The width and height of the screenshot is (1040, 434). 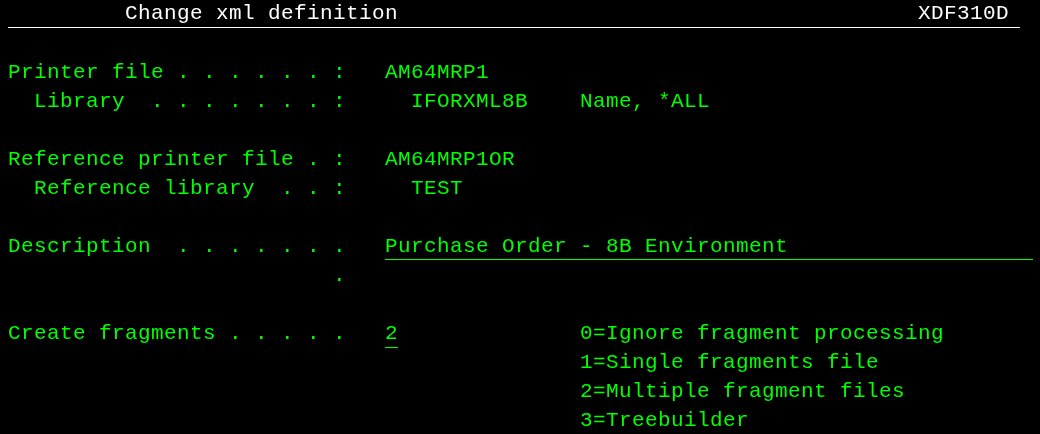 I want to click on screen-id: XDF310D, so click(x=964, y=14).